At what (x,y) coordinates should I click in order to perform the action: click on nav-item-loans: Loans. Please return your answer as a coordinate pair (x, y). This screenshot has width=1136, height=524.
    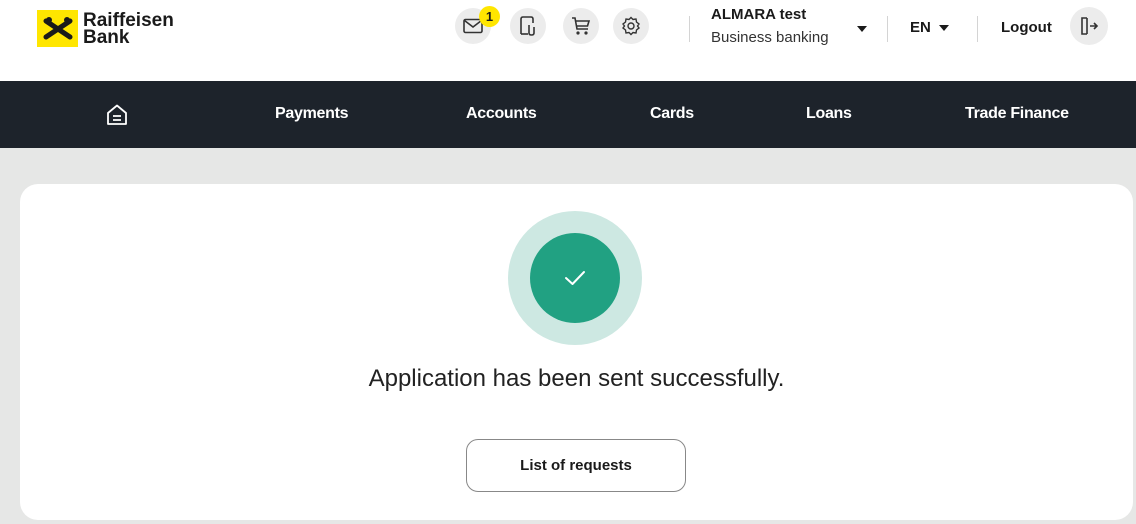
    Looking at the image, I should click on (829, 114).